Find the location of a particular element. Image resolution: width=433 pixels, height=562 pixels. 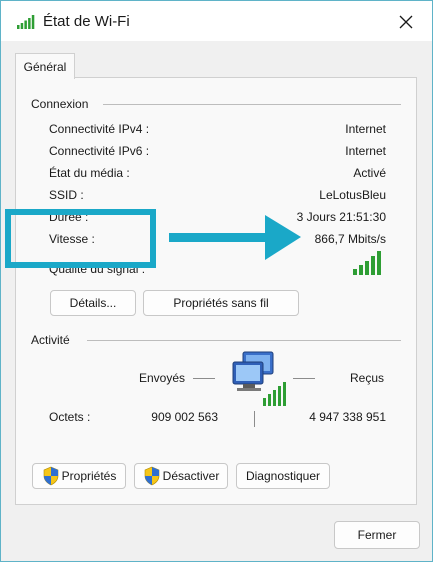

tab-general: Général is located at coordinates (45, 66).